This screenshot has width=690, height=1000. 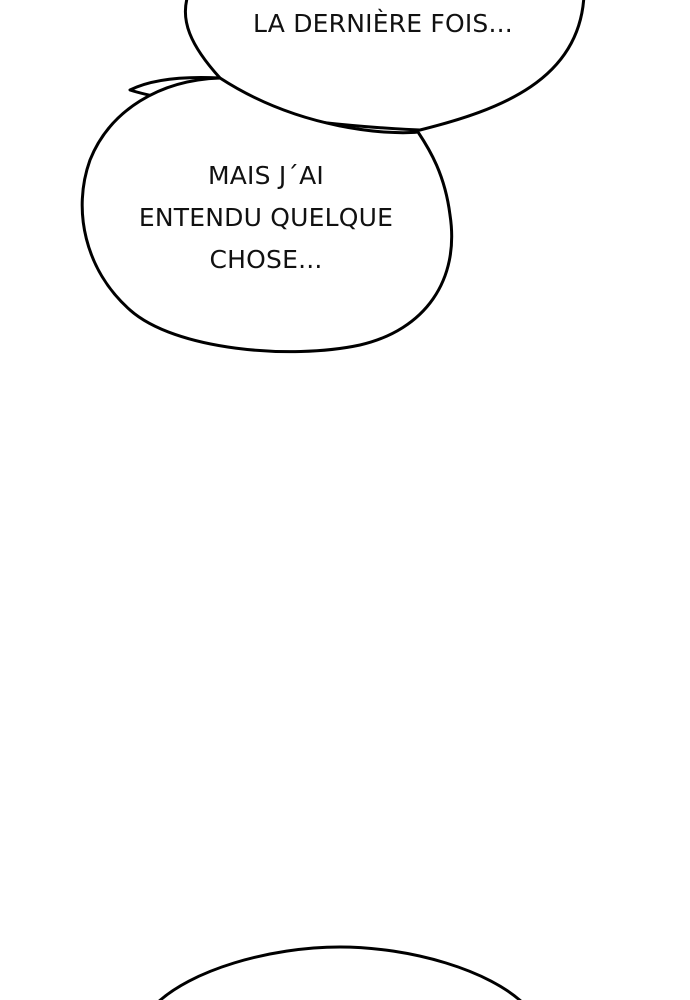 What do you see at coordinates (266, 217) in the screenshot?
I see `speech-bubble-middle-line-2: ENTENDU QUELQUE` at bounding box center [266, 217].